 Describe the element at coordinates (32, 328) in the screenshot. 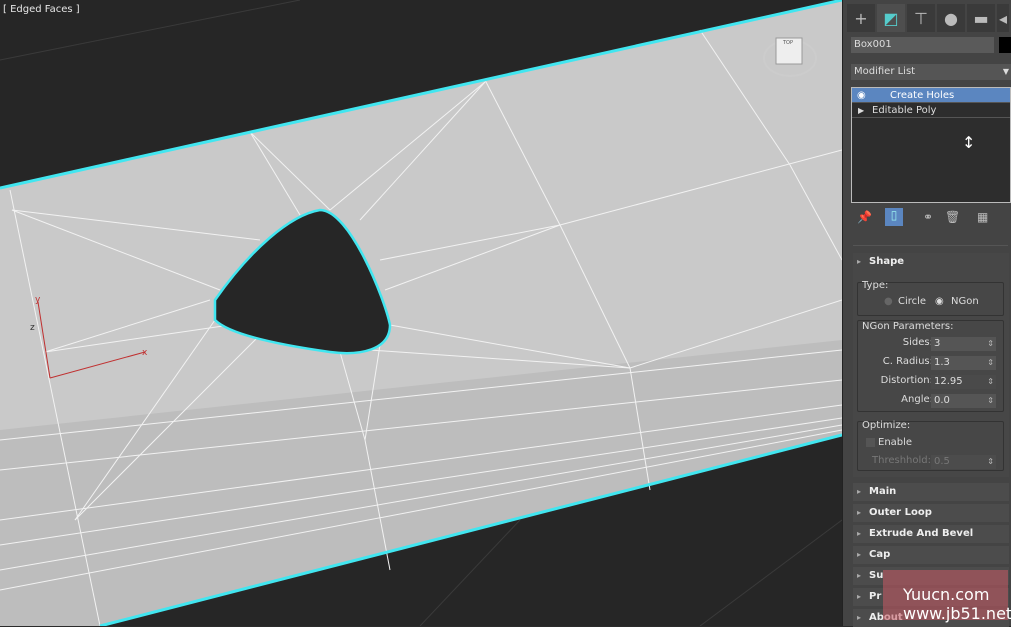

I see `axis-z-label: z` at that location.